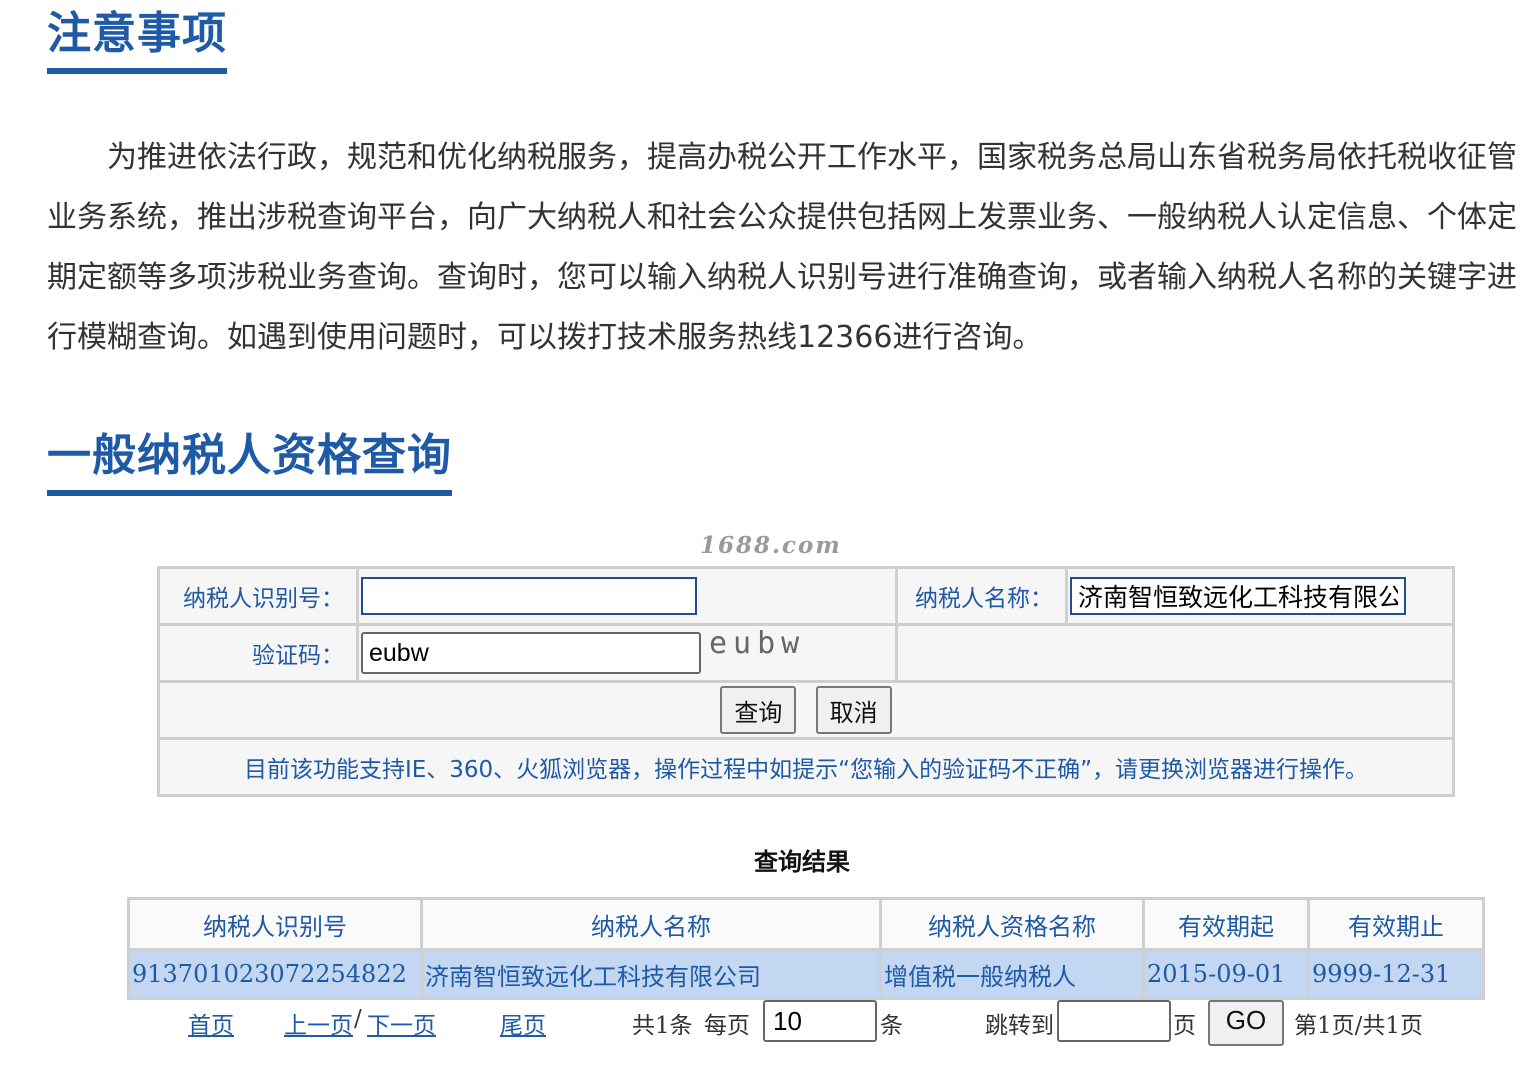 The height and width of the screenshot is (1086, 1536). Describe the element at coordinates (1012, 924) in the screenshot. I see `col-header: 纳税人资格名称` at that location.